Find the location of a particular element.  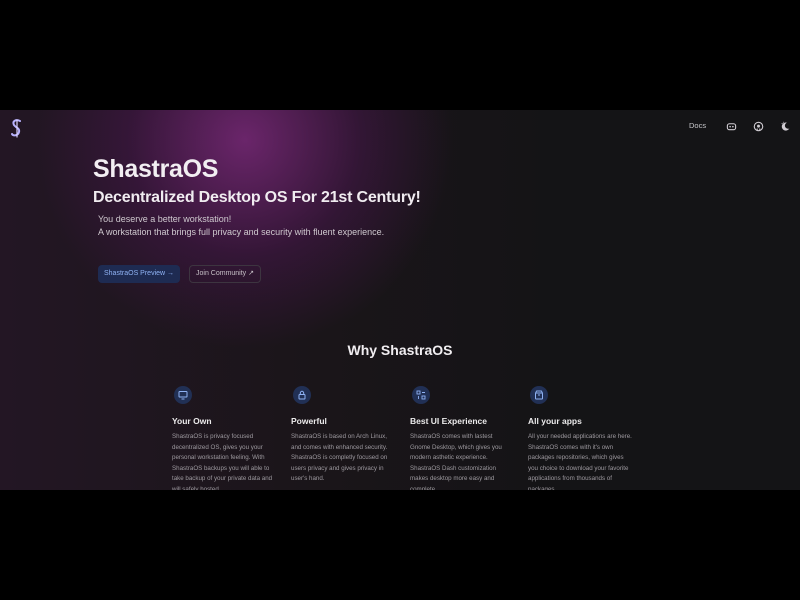

feature-title: Your Own is located at coordinates (192, 421).